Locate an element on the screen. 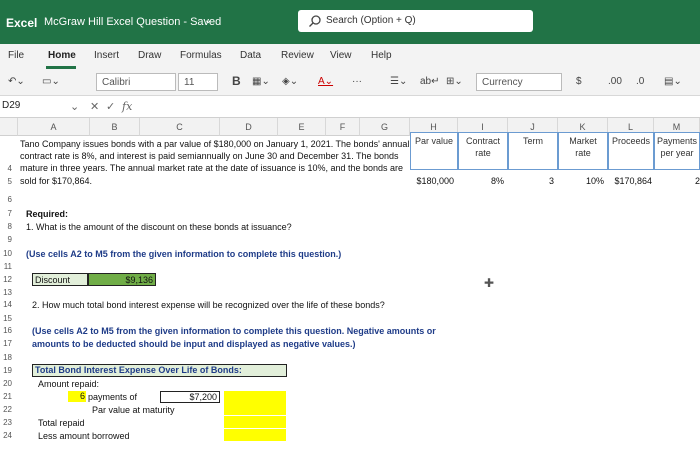  tab-home: Home is located at coordinates (62, 55).